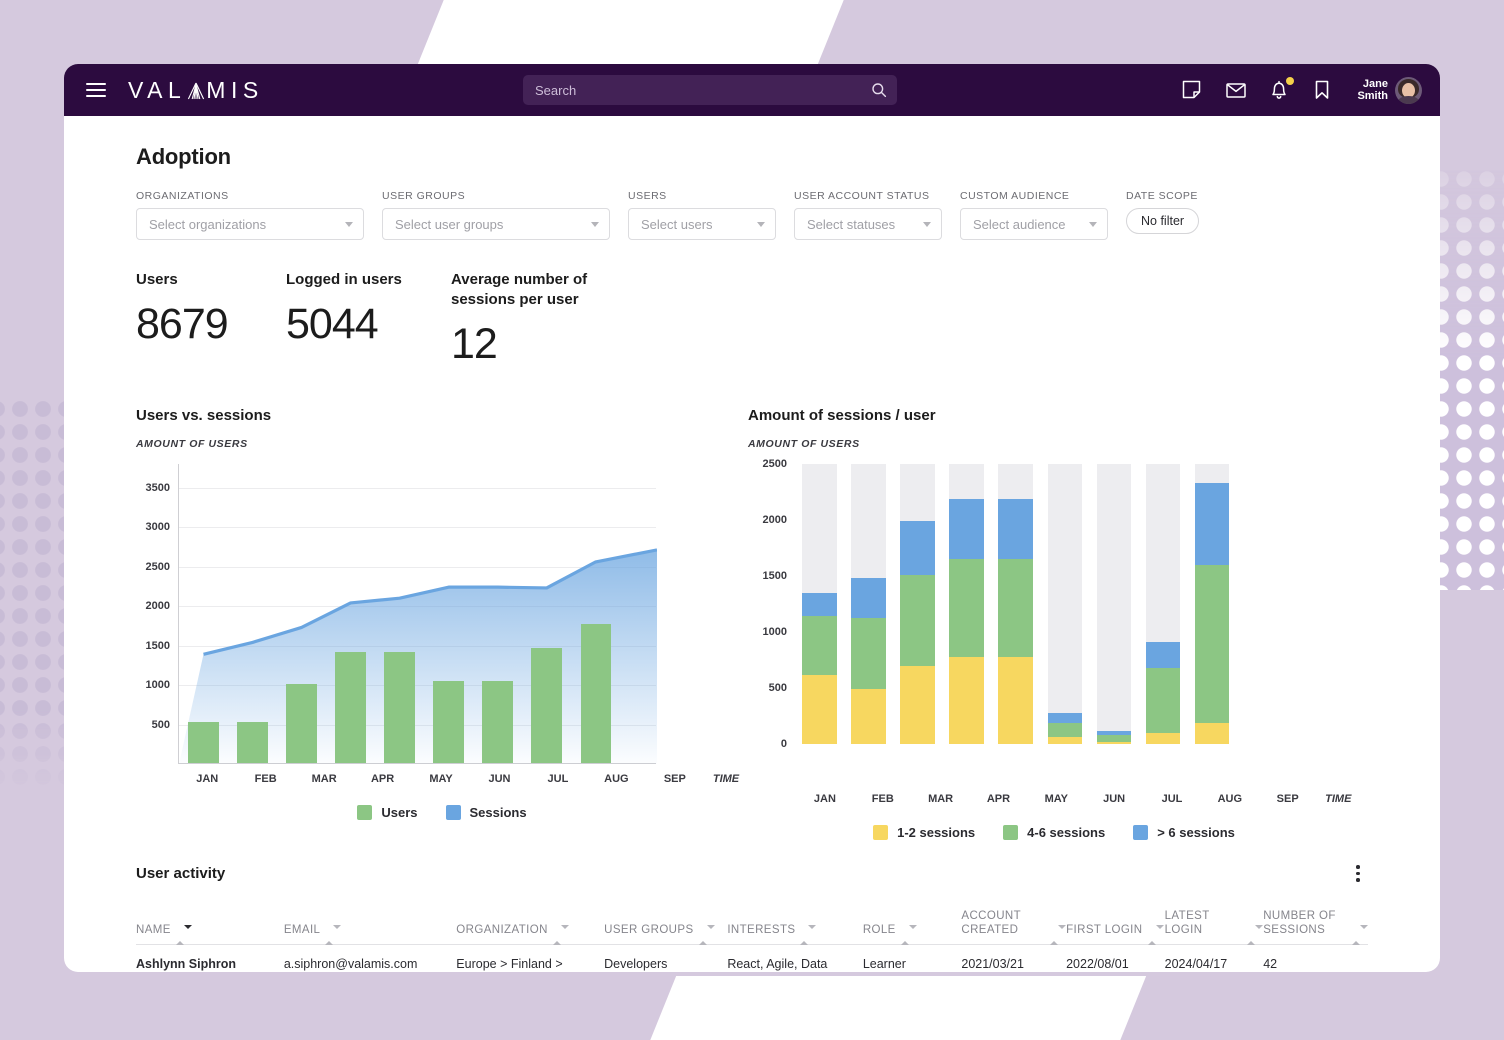  I want to click on legend-item: Users, so click(387, 812).